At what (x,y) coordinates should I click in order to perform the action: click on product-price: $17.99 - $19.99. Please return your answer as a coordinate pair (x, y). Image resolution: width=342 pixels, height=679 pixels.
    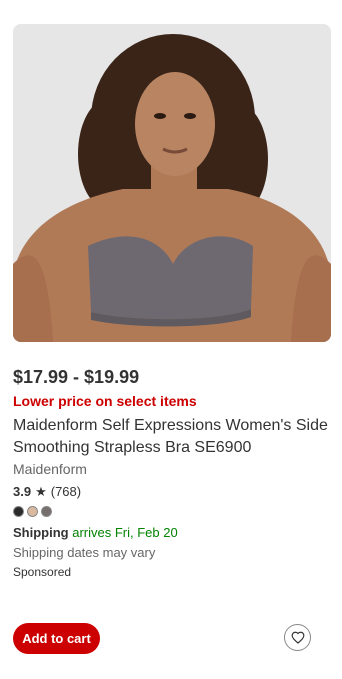
    Looking at the image, I should click on (76, 377).